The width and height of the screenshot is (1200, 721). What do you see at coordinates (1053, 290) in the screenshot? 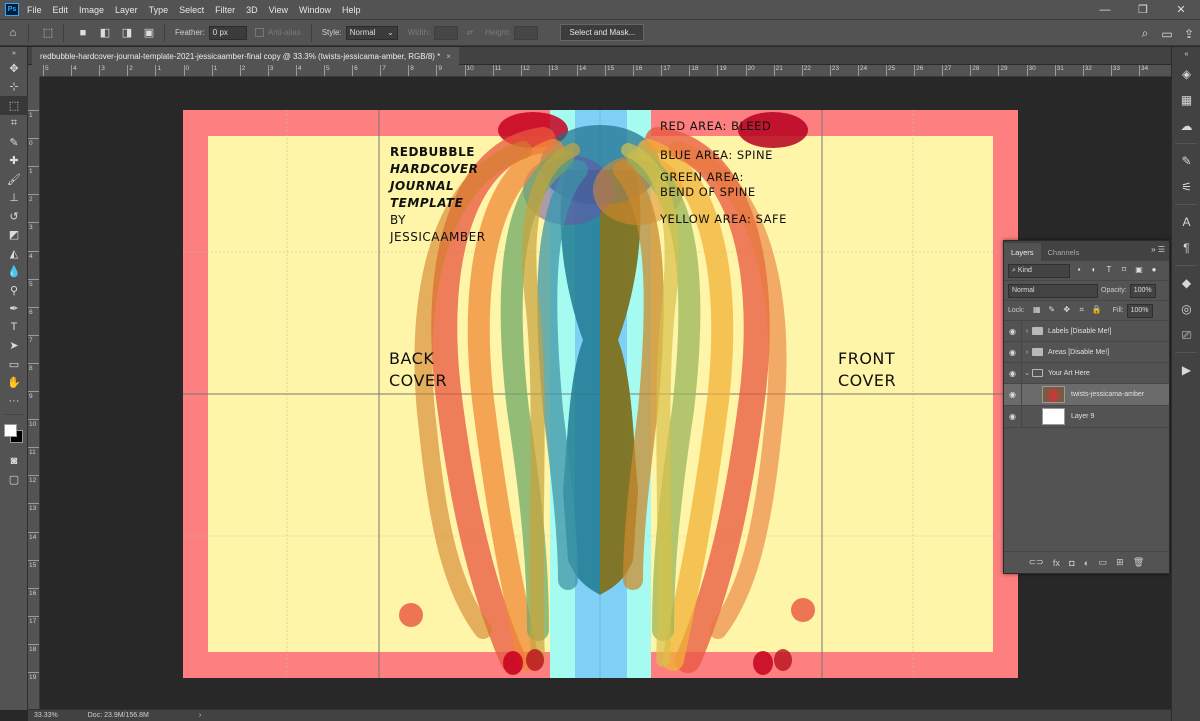
I see `blend-mode-select: Normal` at bounding box center [1053, 290].